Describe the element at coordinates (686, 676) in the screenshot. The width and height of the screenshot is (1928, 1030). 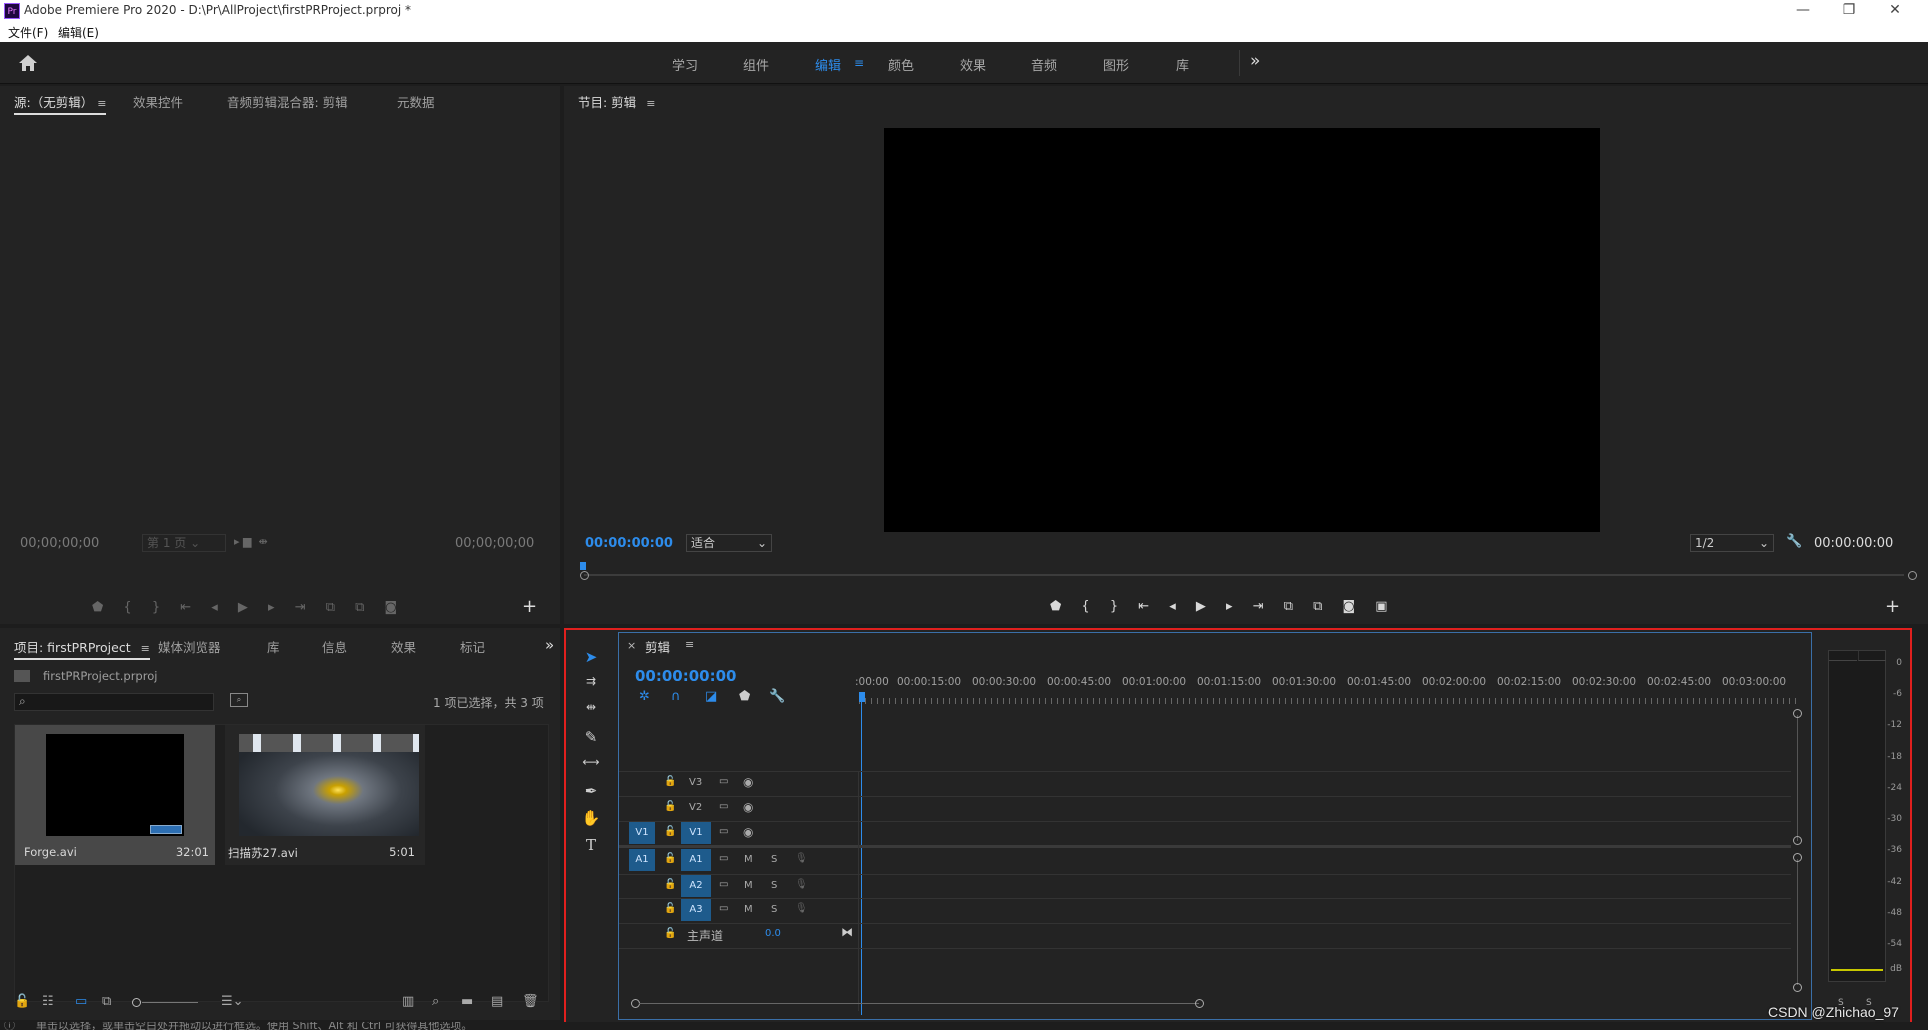
I see `sequence-timecode: 00:00:00:00` at that location.